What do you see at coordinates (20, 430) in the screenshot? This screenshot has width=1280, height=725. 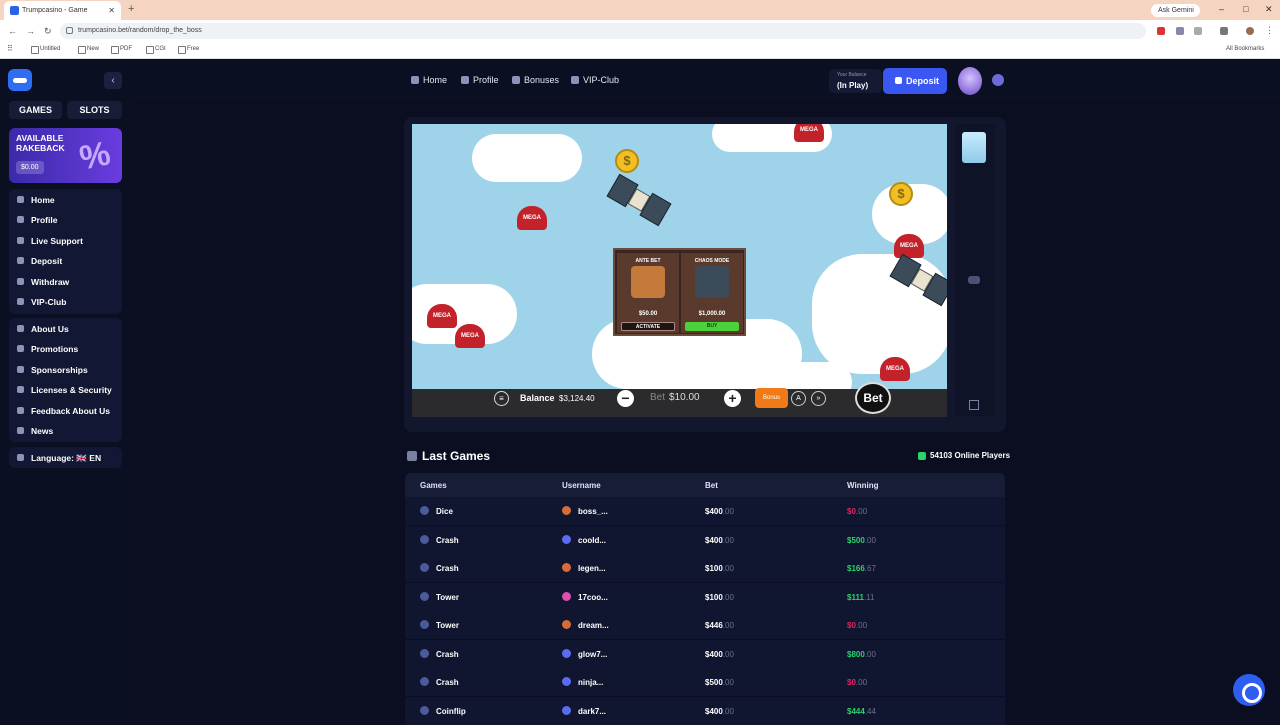 I see `news-icon` at bounding box center [20, 430].